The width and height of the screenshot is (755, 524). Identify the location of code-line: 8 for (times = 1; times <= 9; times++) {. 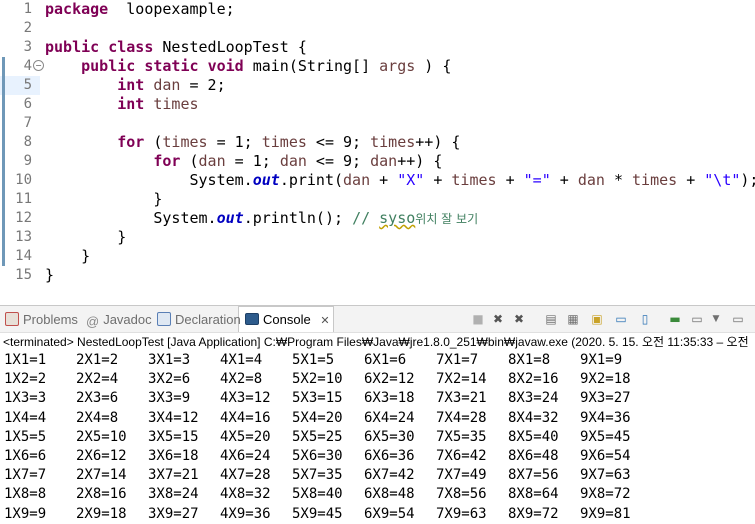
(377, 142).